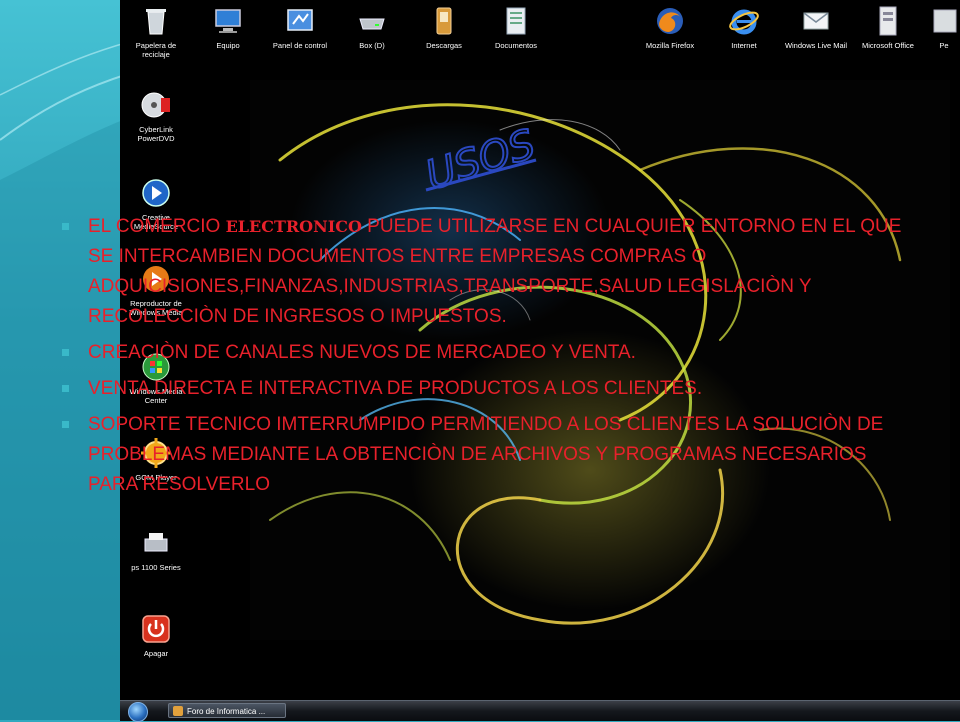 The image size is (960, 722). Describe the element at coordinates (744, 45) in the screenshot. I see `desktop-icon-label: Internet` at that location.